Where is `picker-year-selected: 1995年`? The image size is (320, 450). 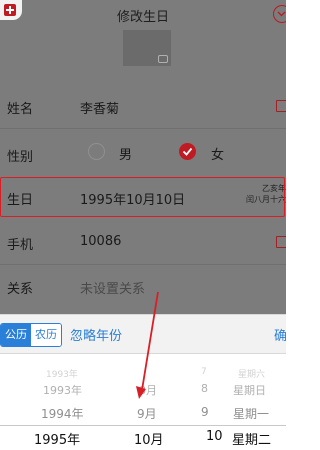
picker-year-selected: 1995年 is located at coordinates (57, 440).